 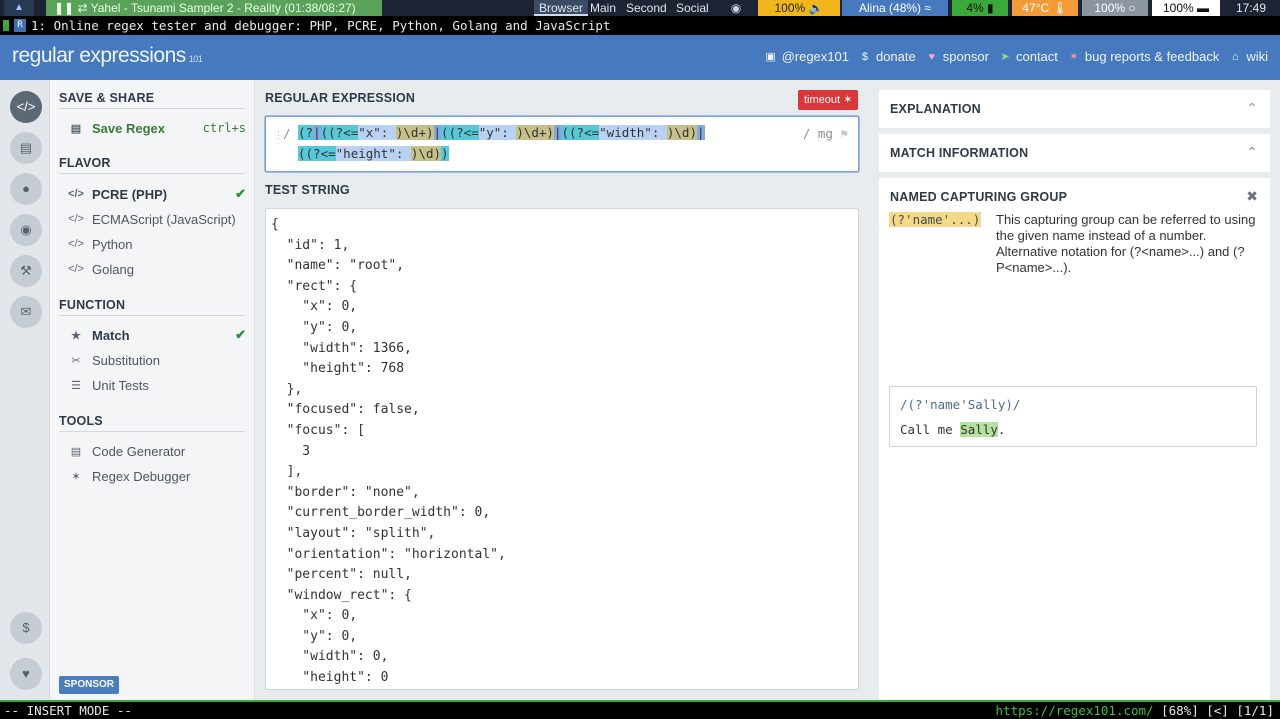 What do you see at coordinates (770, 56) in the screenshot?
I see `twitter-icon: ▣` at bounding box center [770, 56].